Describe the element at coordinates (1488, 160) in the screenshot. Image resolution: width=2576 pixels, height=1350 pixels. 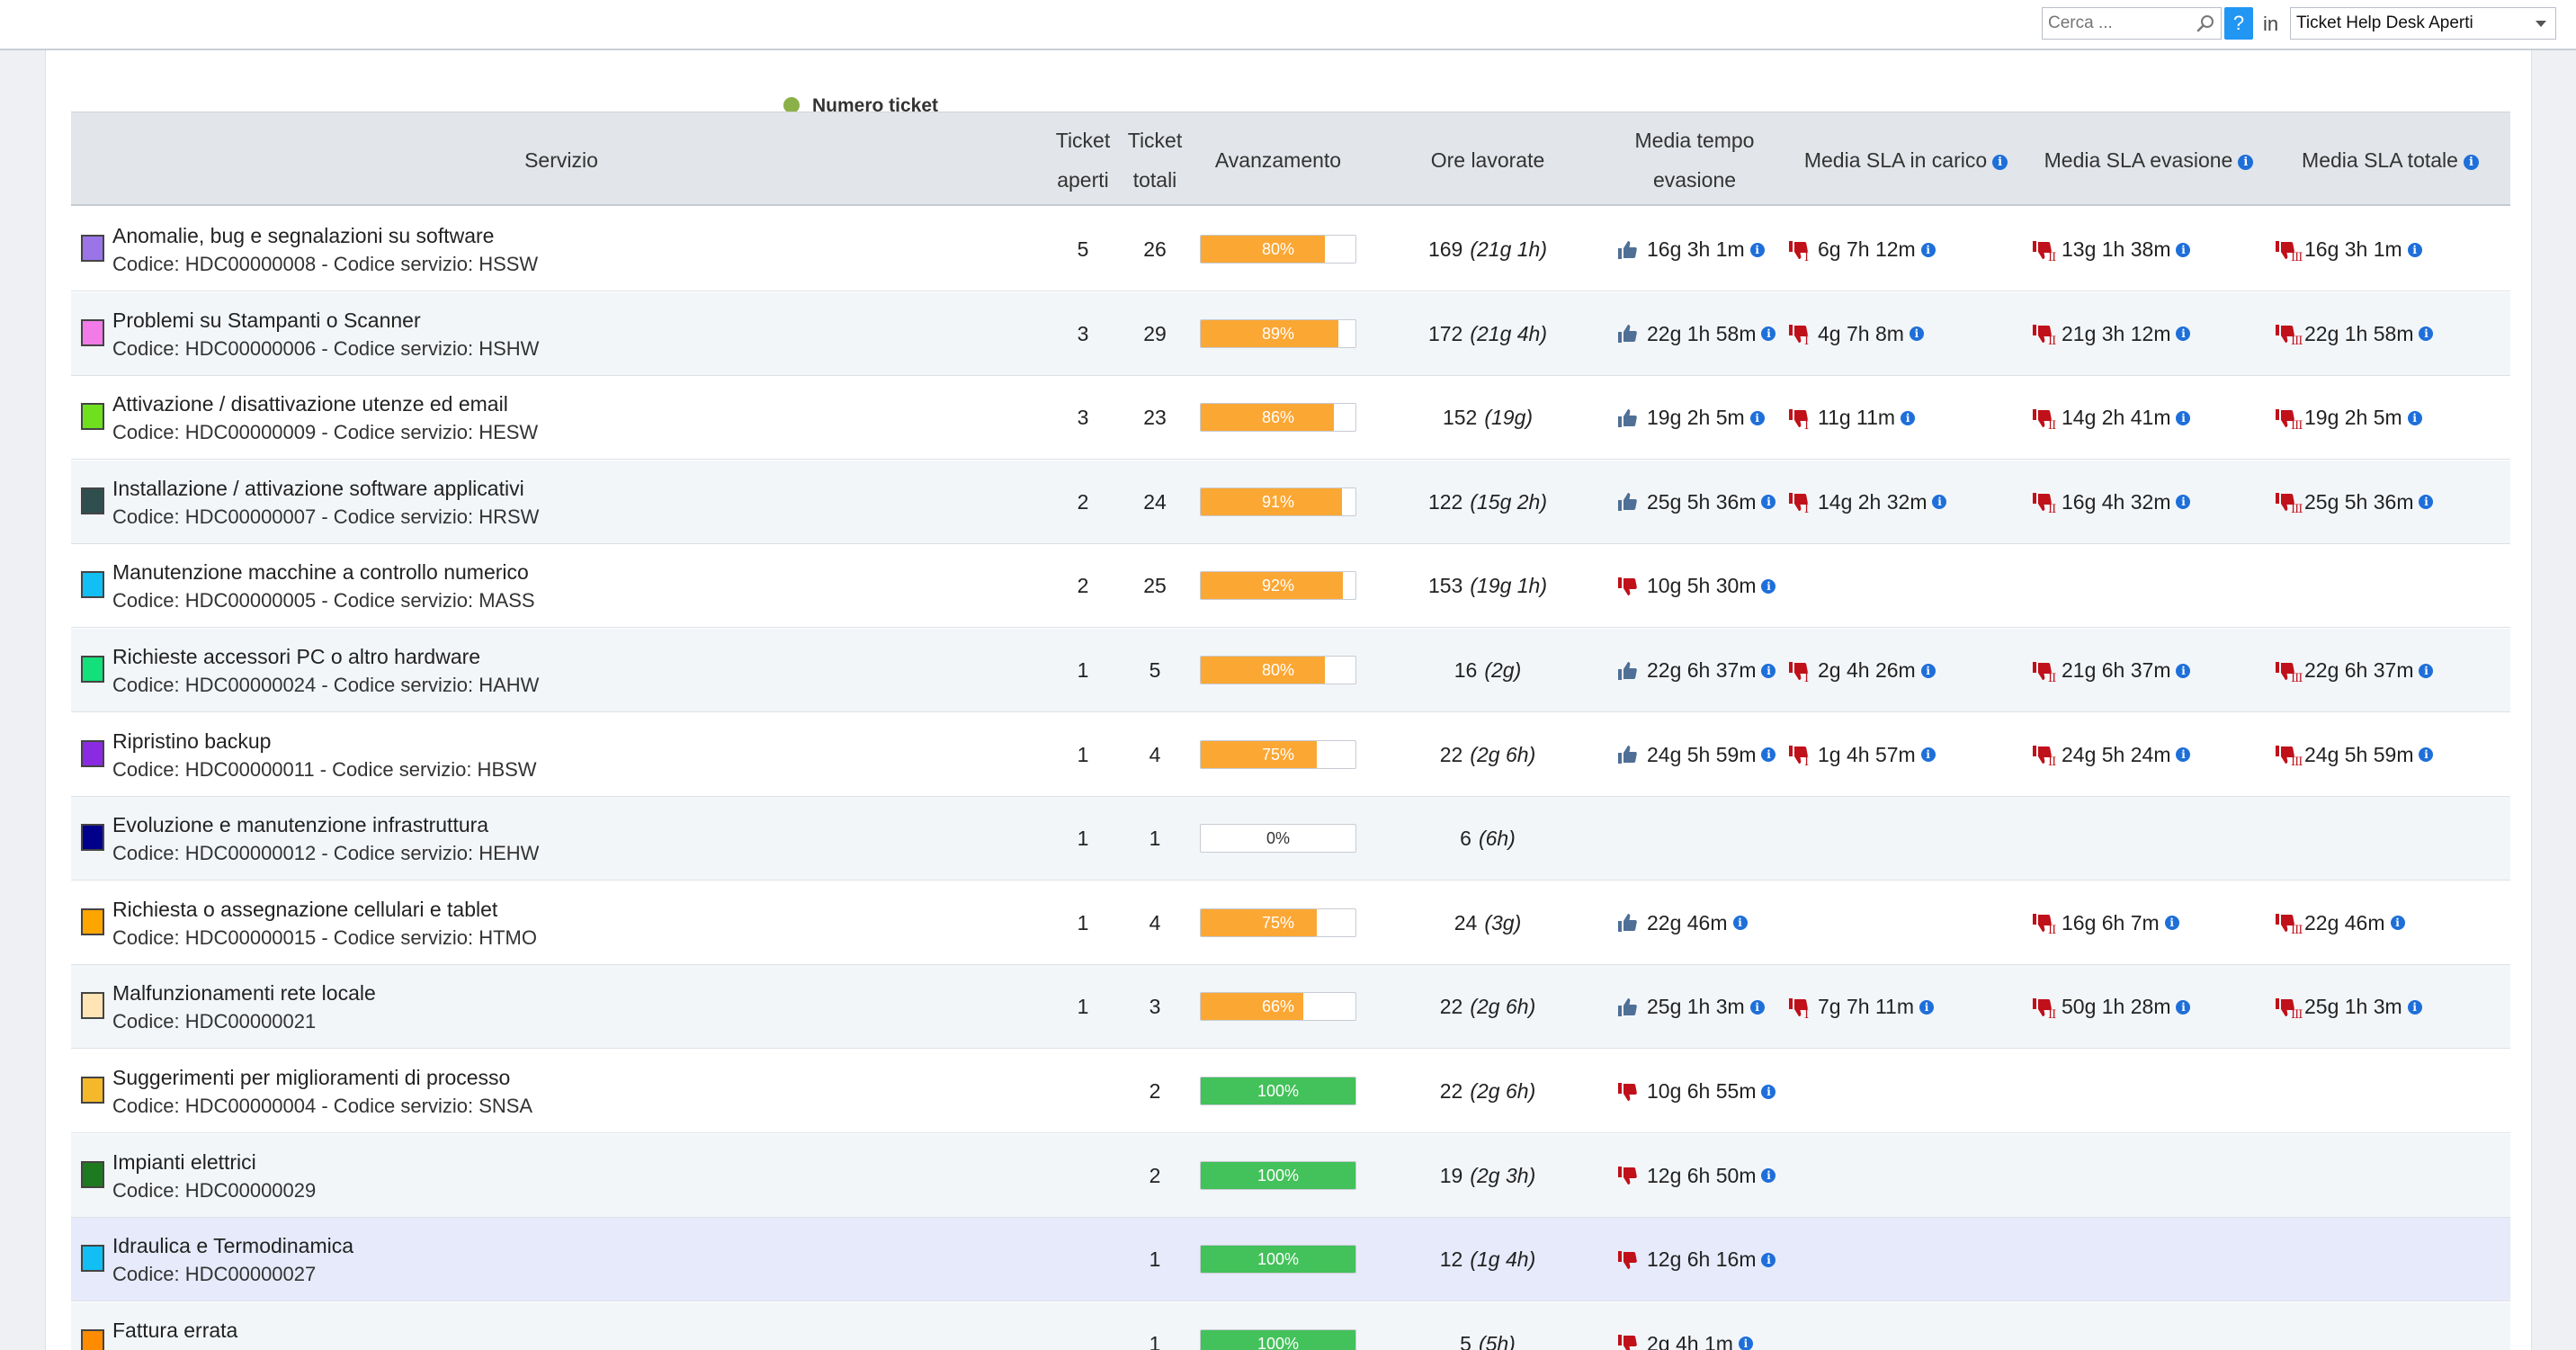
I see `col-ore-lavorate: Ore lavorate` at that location.